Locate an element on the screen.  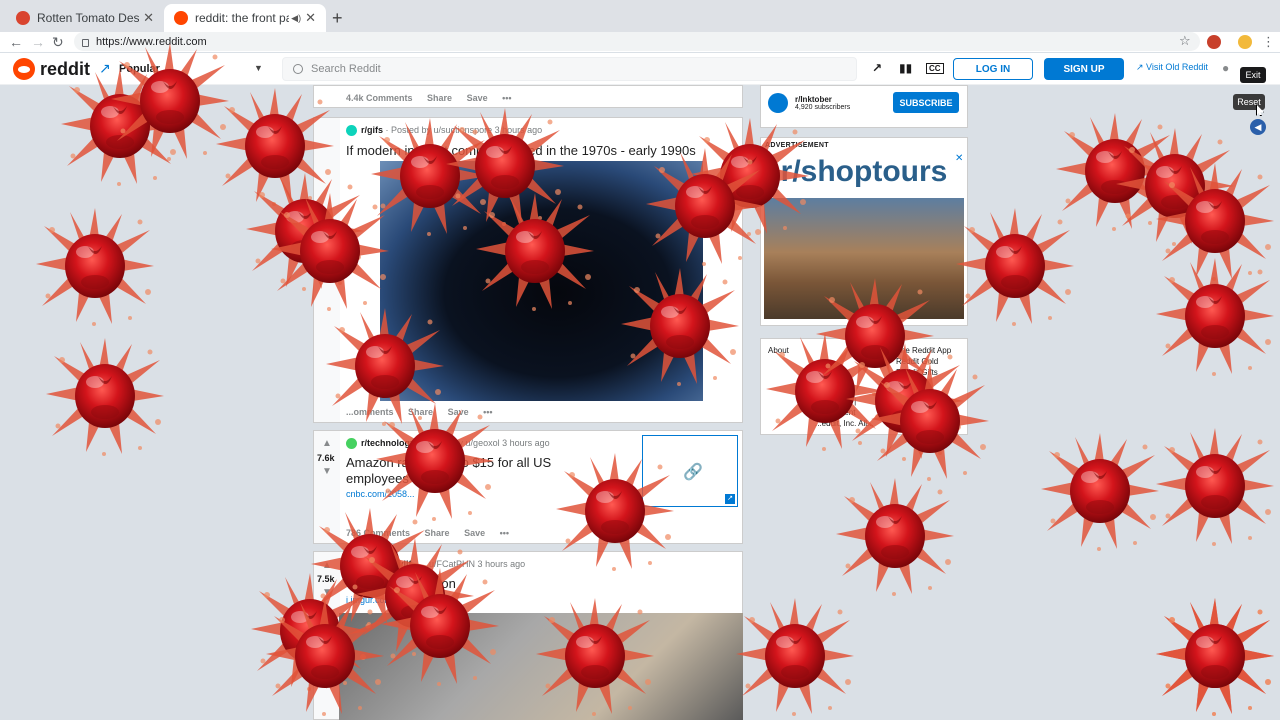
old-reddit-link: ↗ Visit Old Reddit is located at coordinates (1172, 67).